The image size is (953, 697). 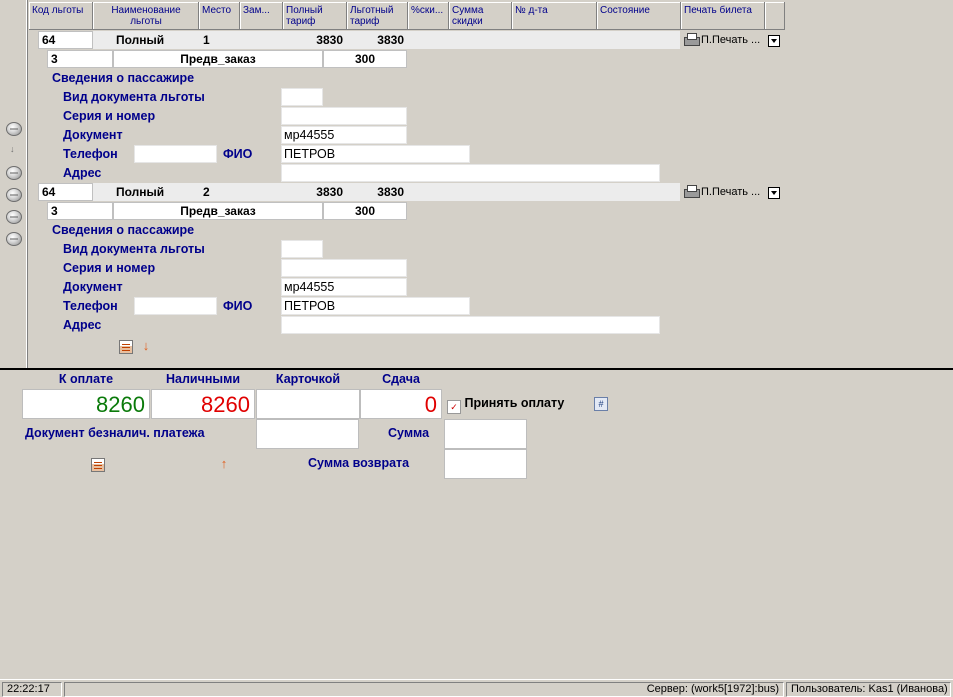 What do you see at coordinates (32, 689) in the screenshot?
I see `status-time: 22:22:17` at bounding box center [32, 689].